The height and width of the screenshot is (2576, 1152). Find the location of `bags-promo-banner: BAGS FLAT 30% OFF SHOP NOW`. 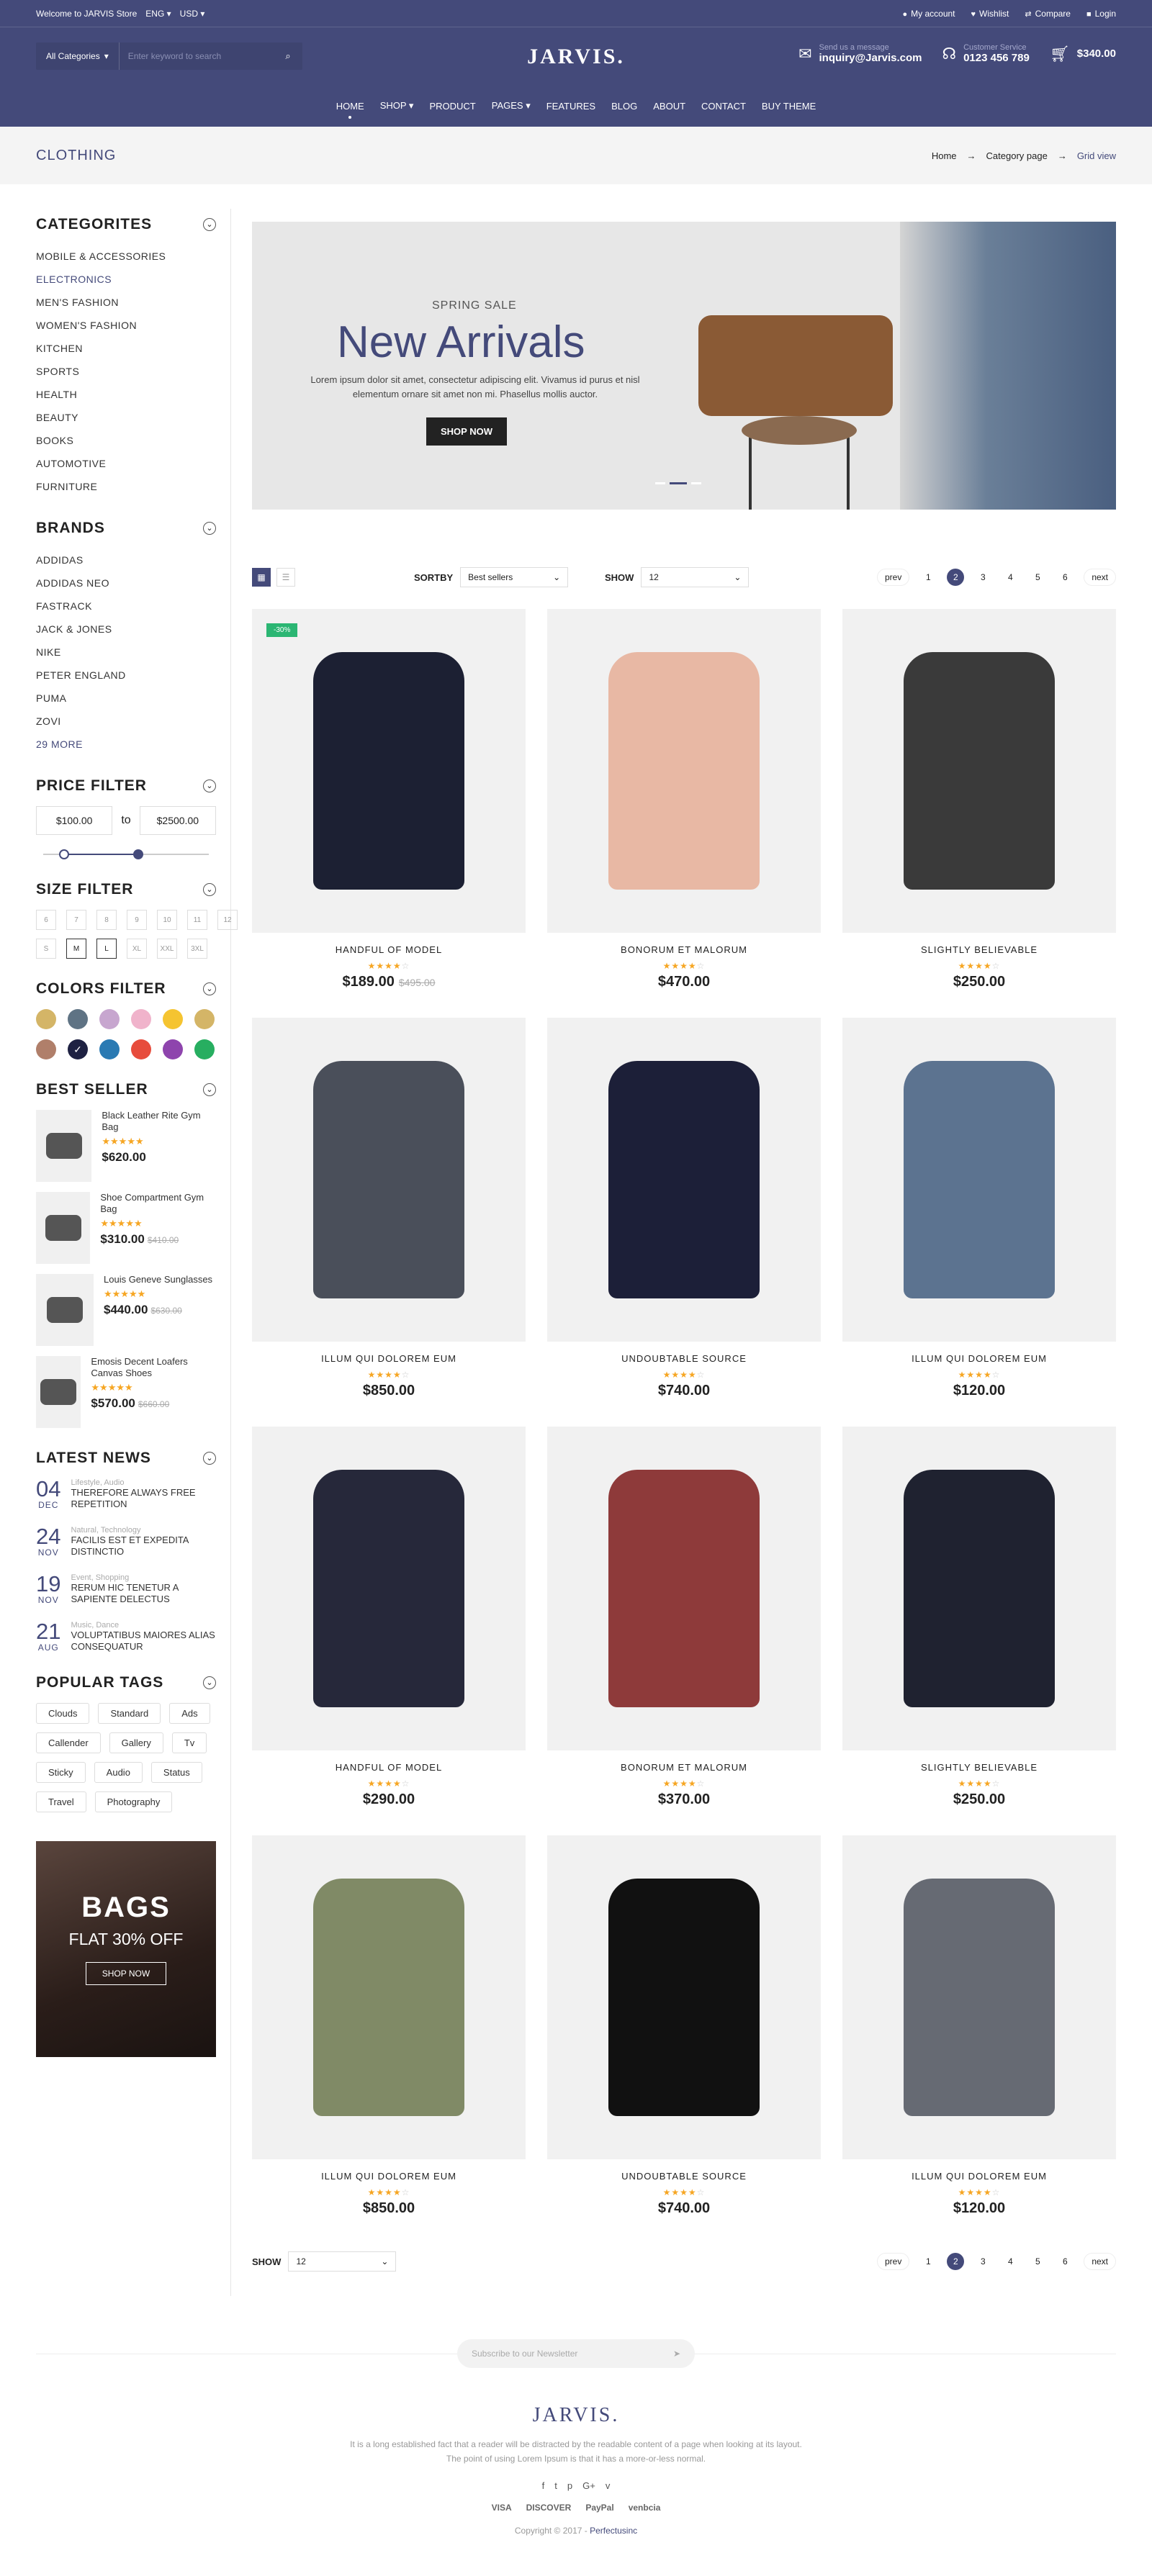

bags-promo-banner: BAGS FLAT 30% OFF SHOP NOW is located at coordinates (126, 1949).